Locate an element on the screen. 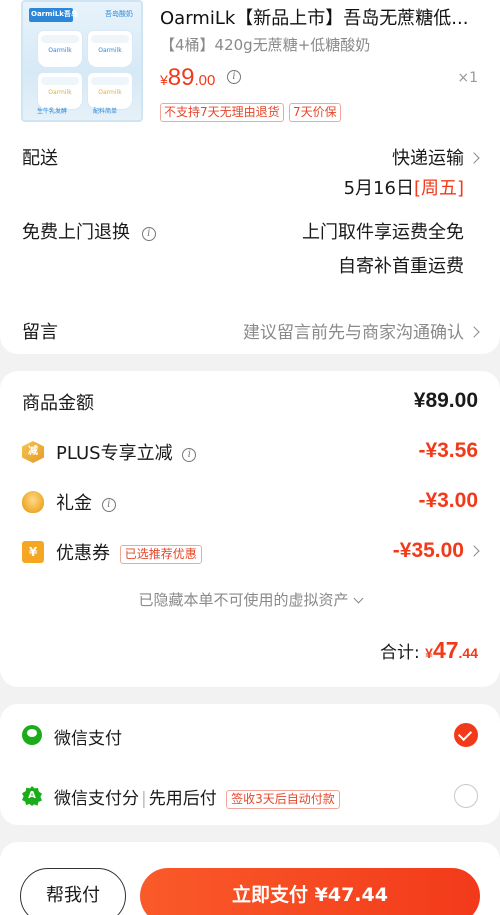  wechat-score-label-text: 微信支付分 is located at coordinates (96, 799).